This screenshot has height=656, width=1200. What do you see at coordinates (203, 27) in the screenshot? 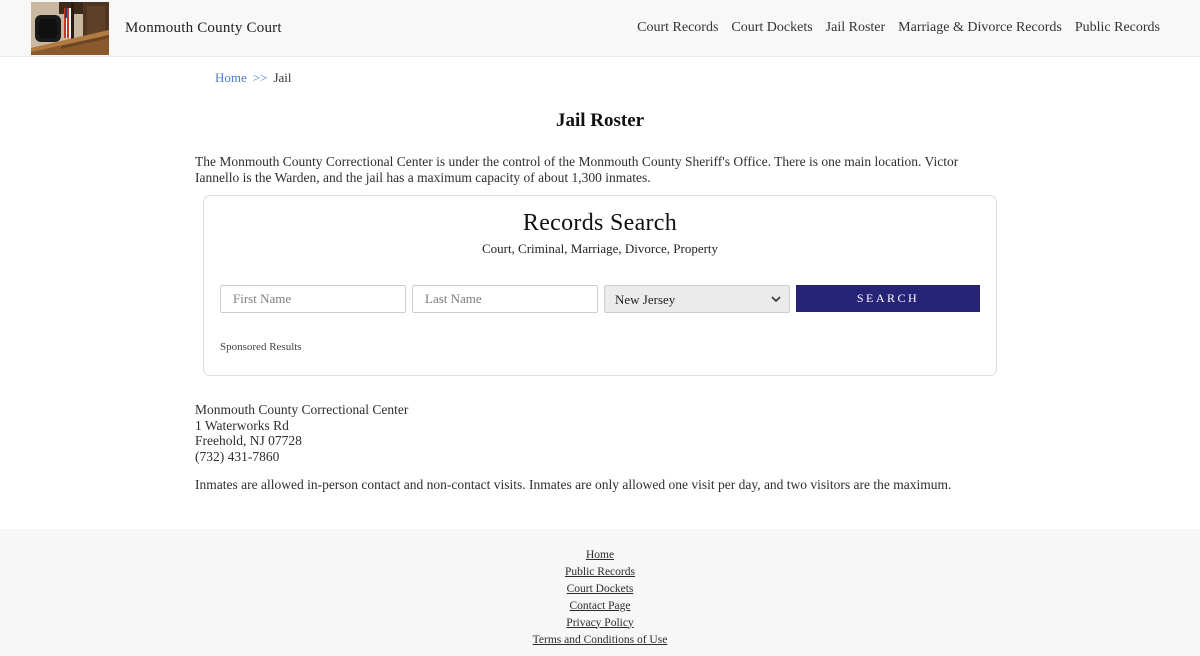
I see `site-title: Monmouth County Court` at bounding box center [203, 27].